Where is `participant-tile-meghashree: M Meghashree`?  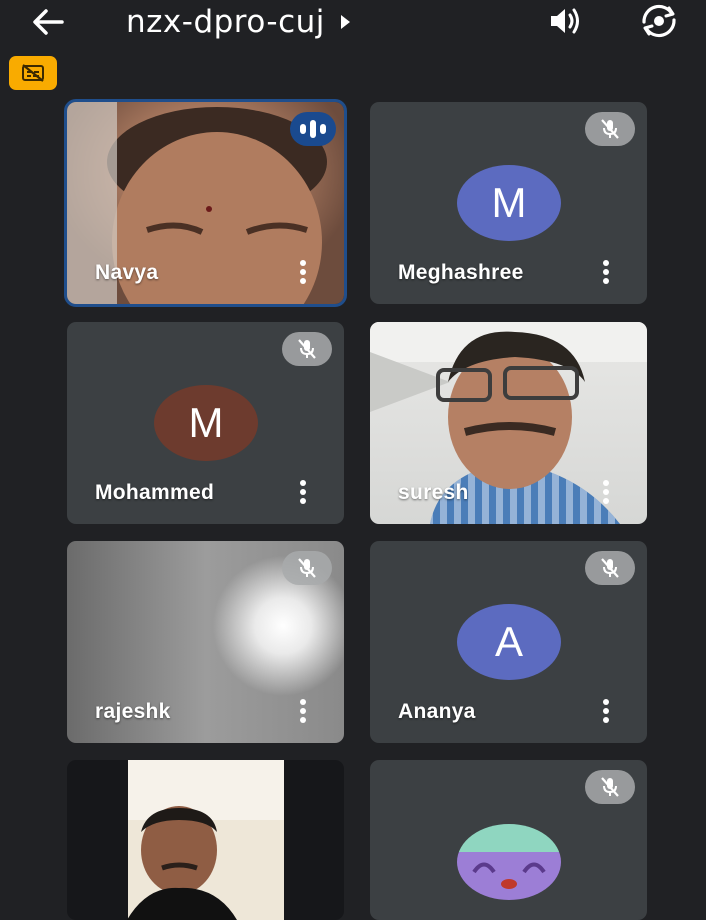
participant-tile-meghashree: M Meghashree is located at coordinates (508, 203).